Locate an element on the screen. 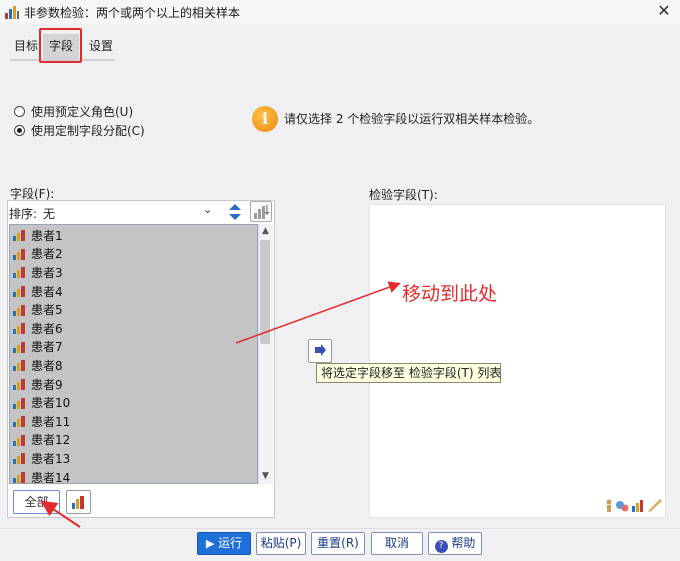 Image resolution: width=680 pixels, height=561 pixels. list-item: 患者3 is located at coordinates (133, 272).